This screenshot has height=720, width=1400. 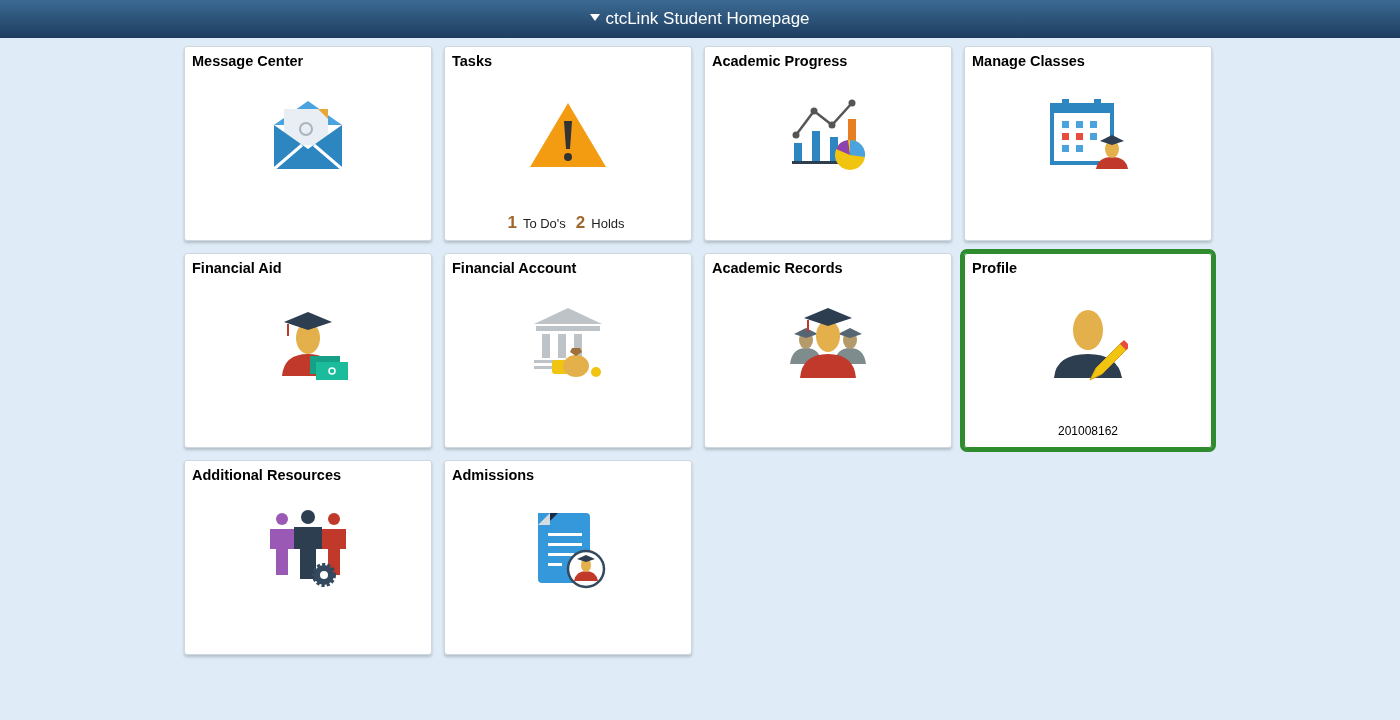 What do you see at coordinates (248, 61) in the screenshot?
I see `tile-title: Message Center` at bounding box center [248, 61].